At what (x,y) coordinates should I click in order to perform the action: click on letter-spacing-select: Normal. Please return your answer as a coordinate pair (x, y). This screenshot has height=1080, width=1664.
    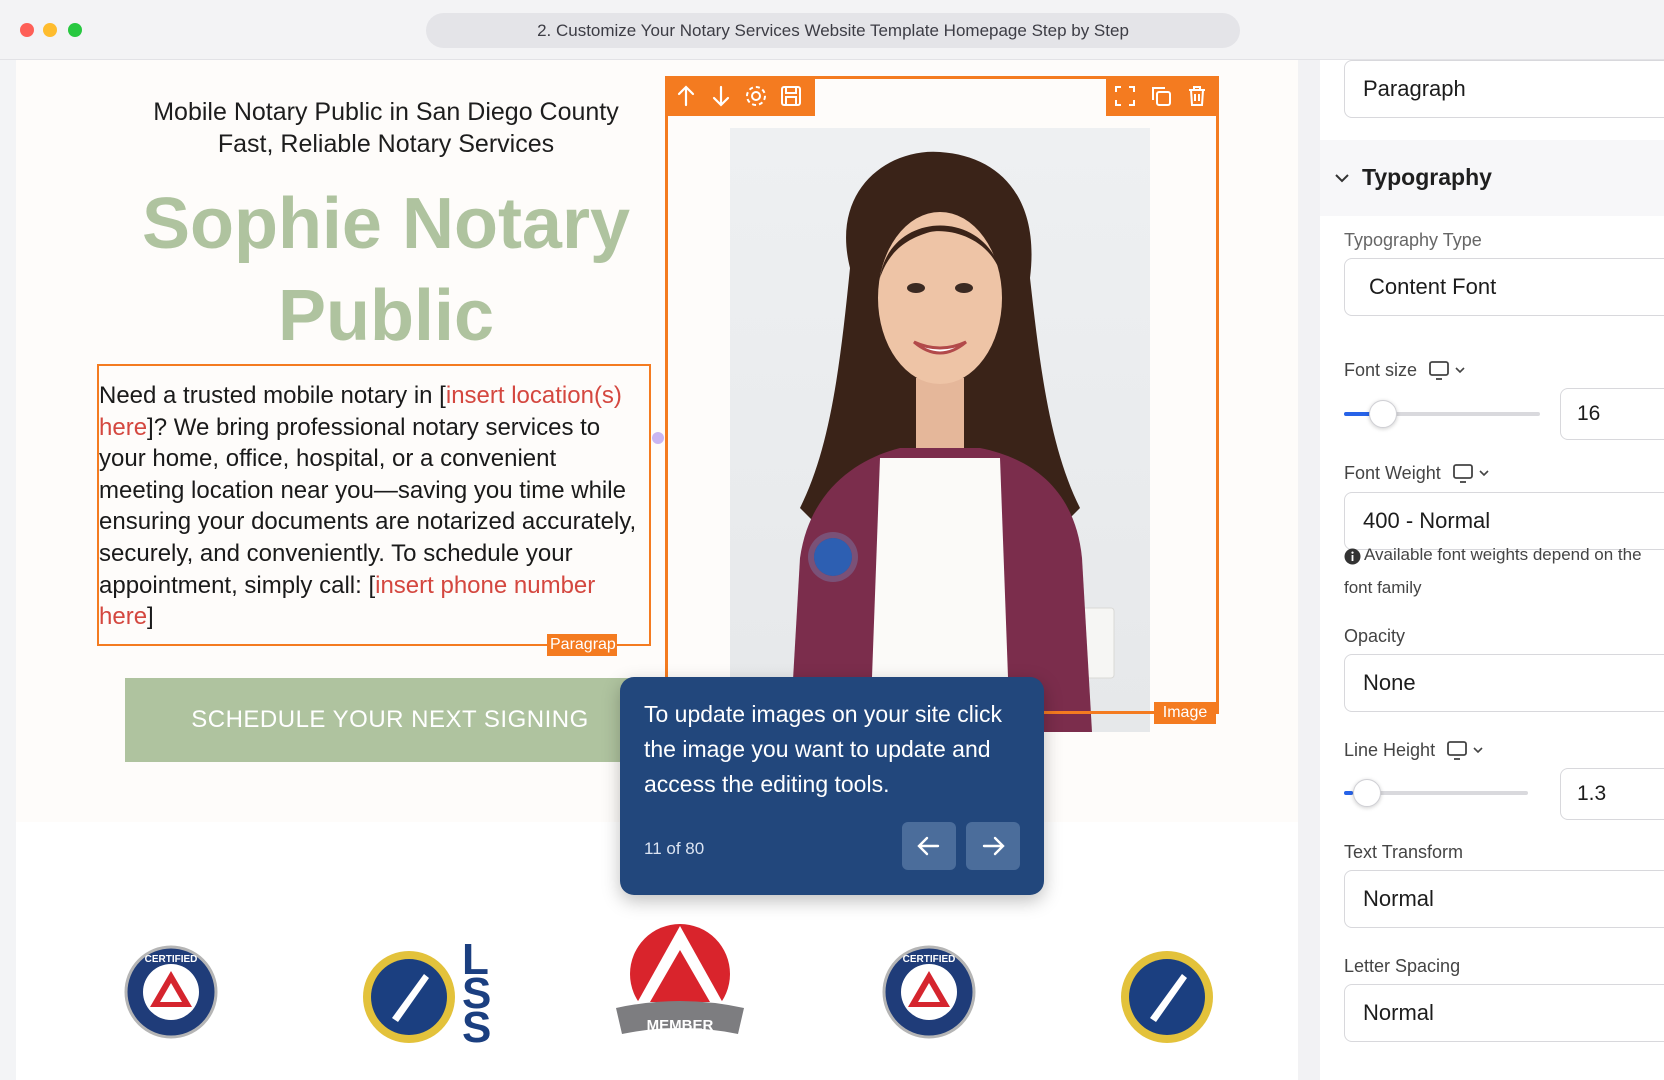
    Looking at the image, I should click on (1504, 1013).